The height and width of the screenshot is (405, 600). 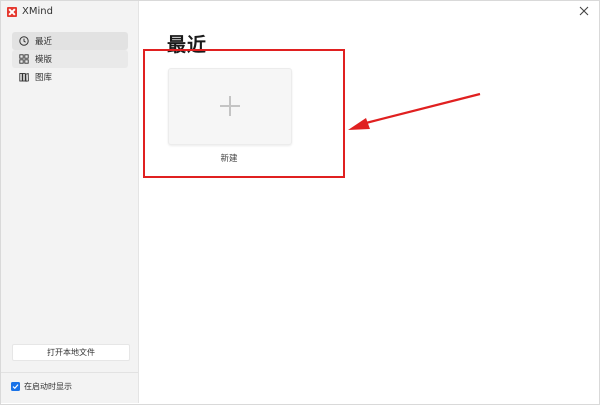 What do you see at coordinates (48, 386) in the screenshot?
I see `show-on-startup-label: 在启动时显示` at bounding box center [48, 386].